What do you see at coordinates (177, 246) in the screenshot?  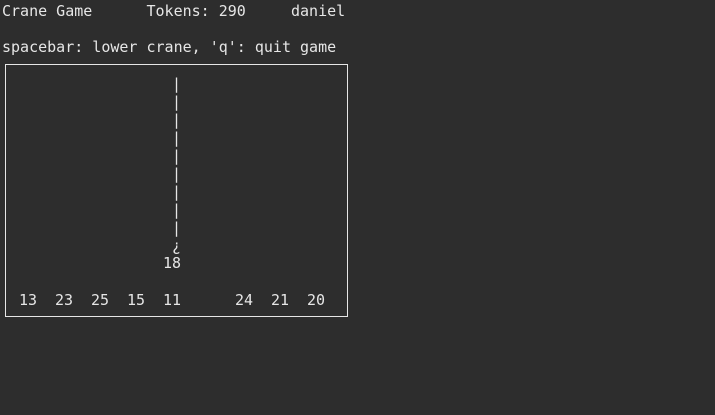 I see `crane-claw: ¿` at bounding box center [177, 246].